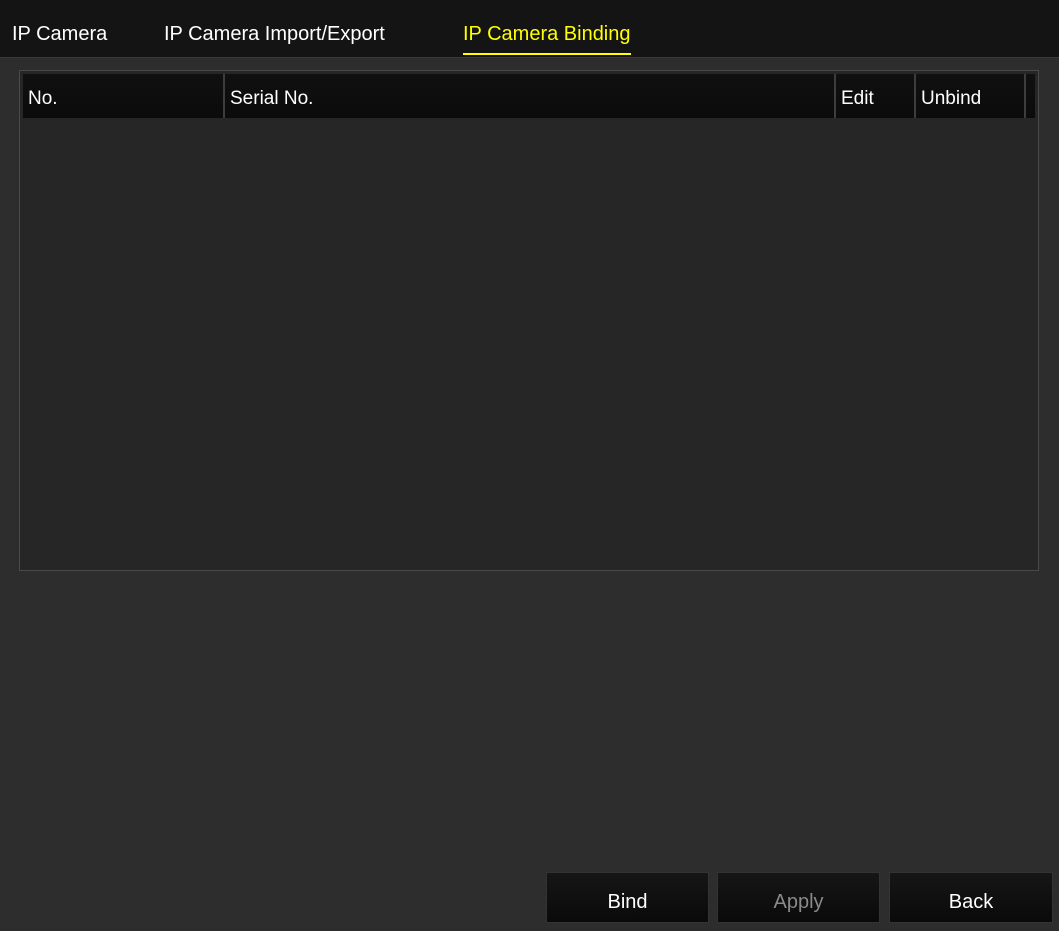 The image size is (1059, 931). I want to click on column-header-serial-no: Serial No., so click(530, 96).